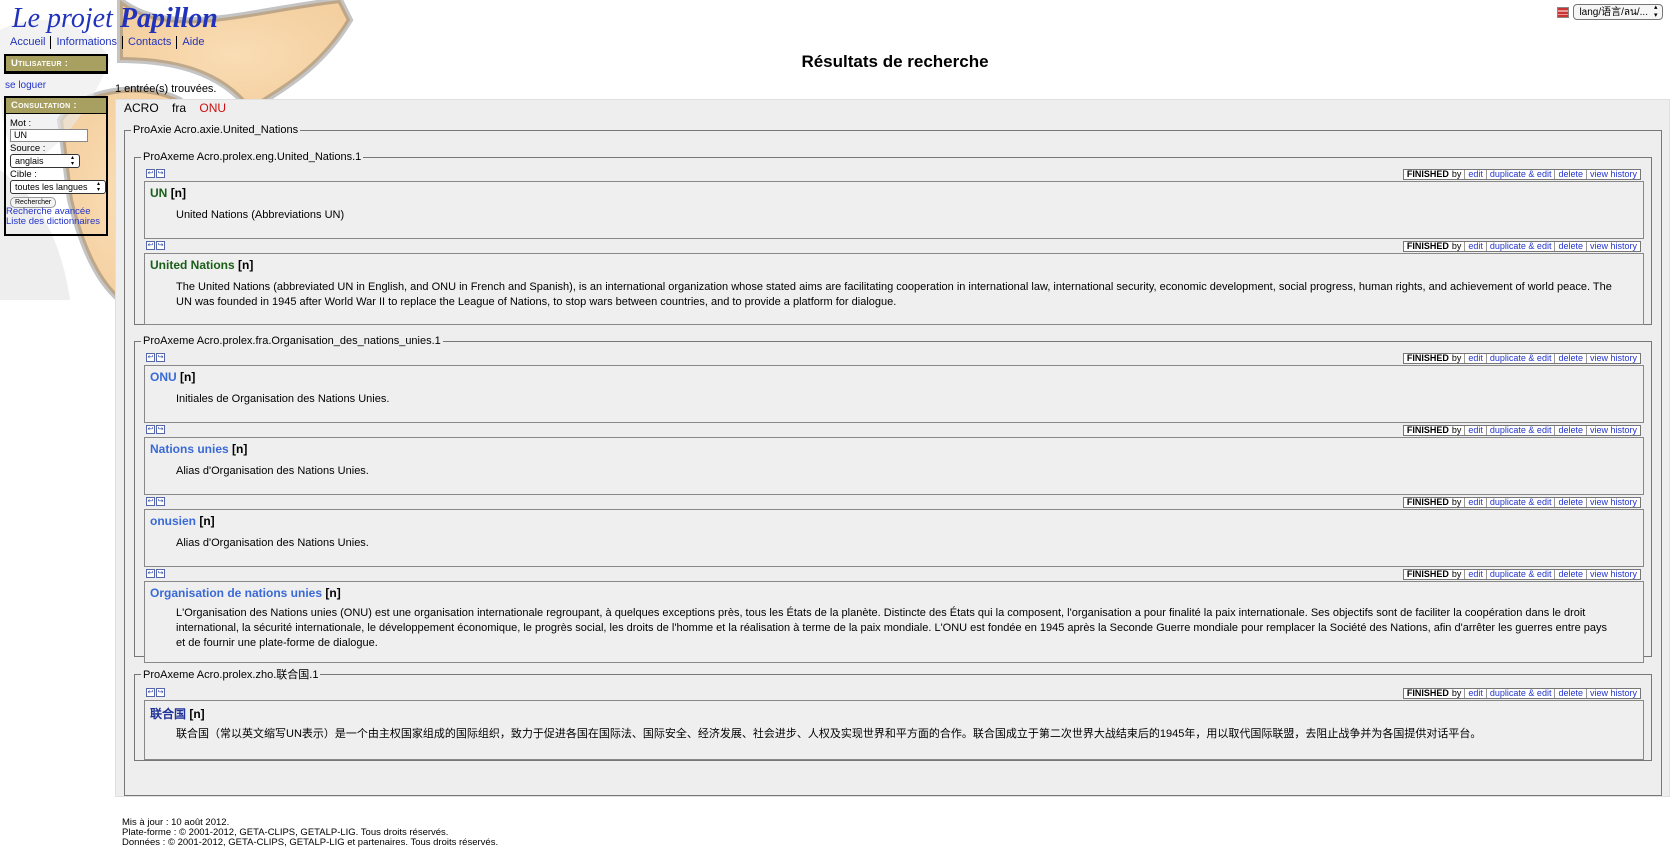 The width and height of the screenshot is (1677, 863). What do you see at coordinates (21, 123) in the screenshot?
I see `mot-label: Mot :` at bounding box center [21, 123].